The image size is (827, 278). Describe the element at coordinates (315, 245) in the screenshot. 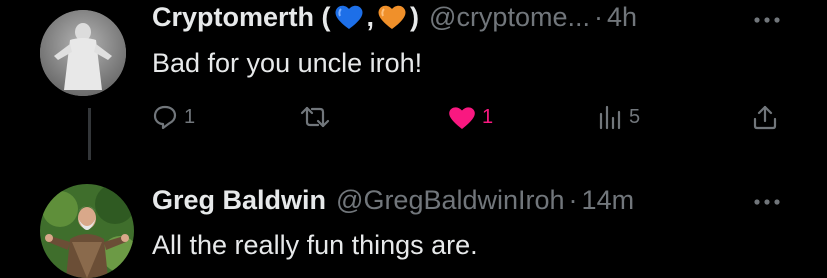

I see `tweet-text: All the really fun things are.` at that location.